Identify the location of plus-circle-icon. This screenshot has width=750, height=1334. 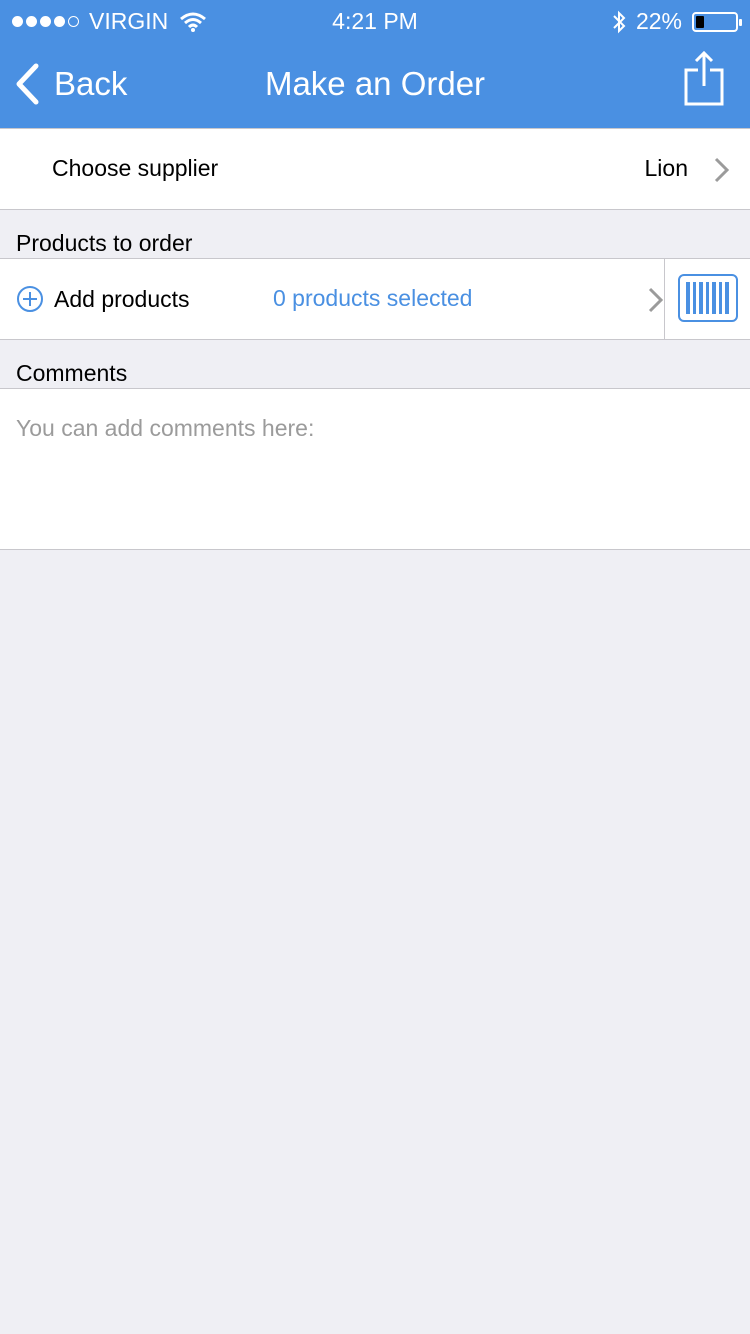
(30, 299).